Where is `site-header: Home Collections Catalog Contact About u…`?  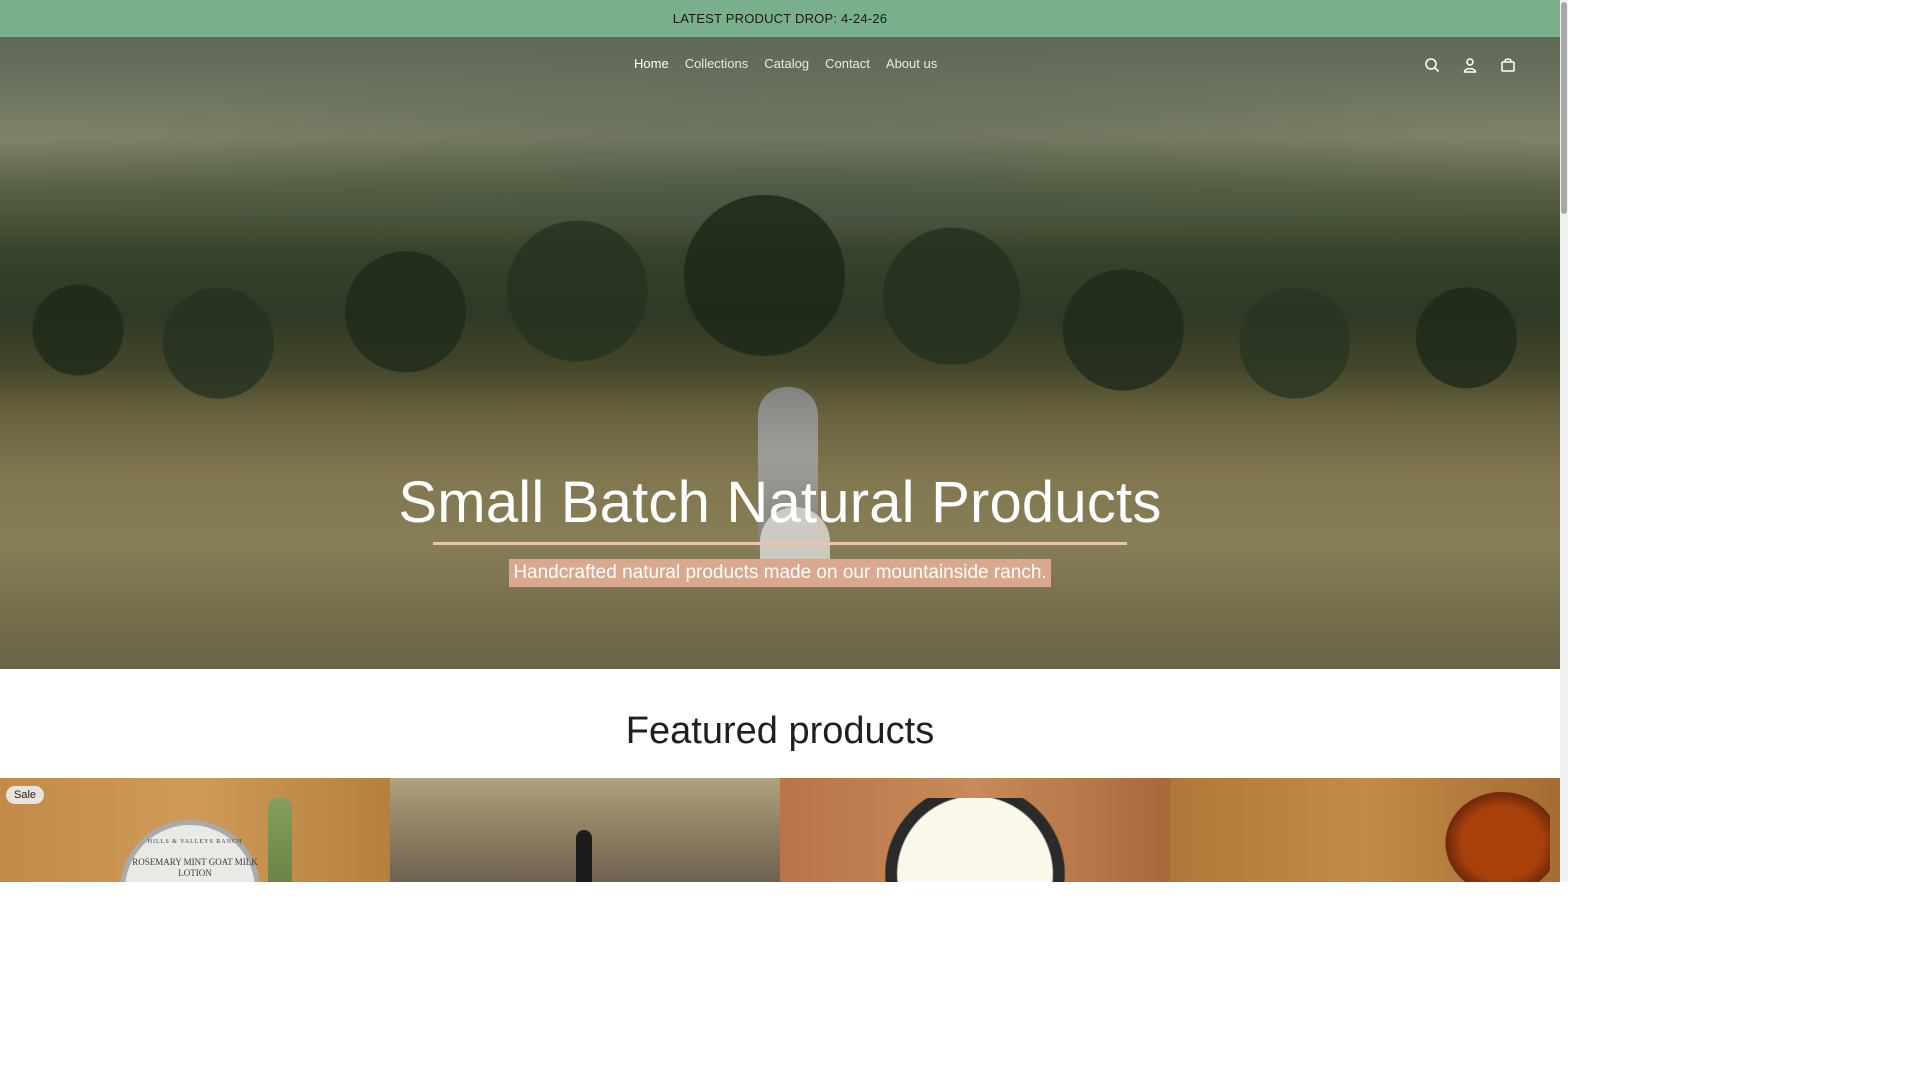
site-header: Home Collections Catalog Contact About u… is located at coordinates (780, 64).